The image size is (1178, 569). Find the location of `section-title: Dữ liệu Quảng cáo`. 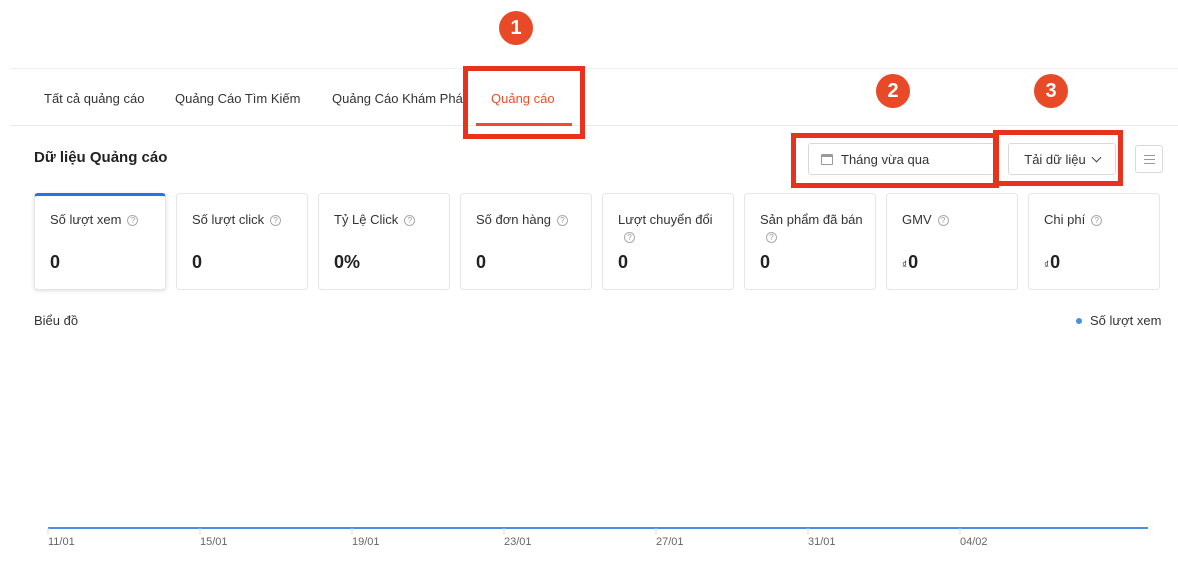

section-title: Dữ liệu Quảng cáo is located at coordinates (101, 157).